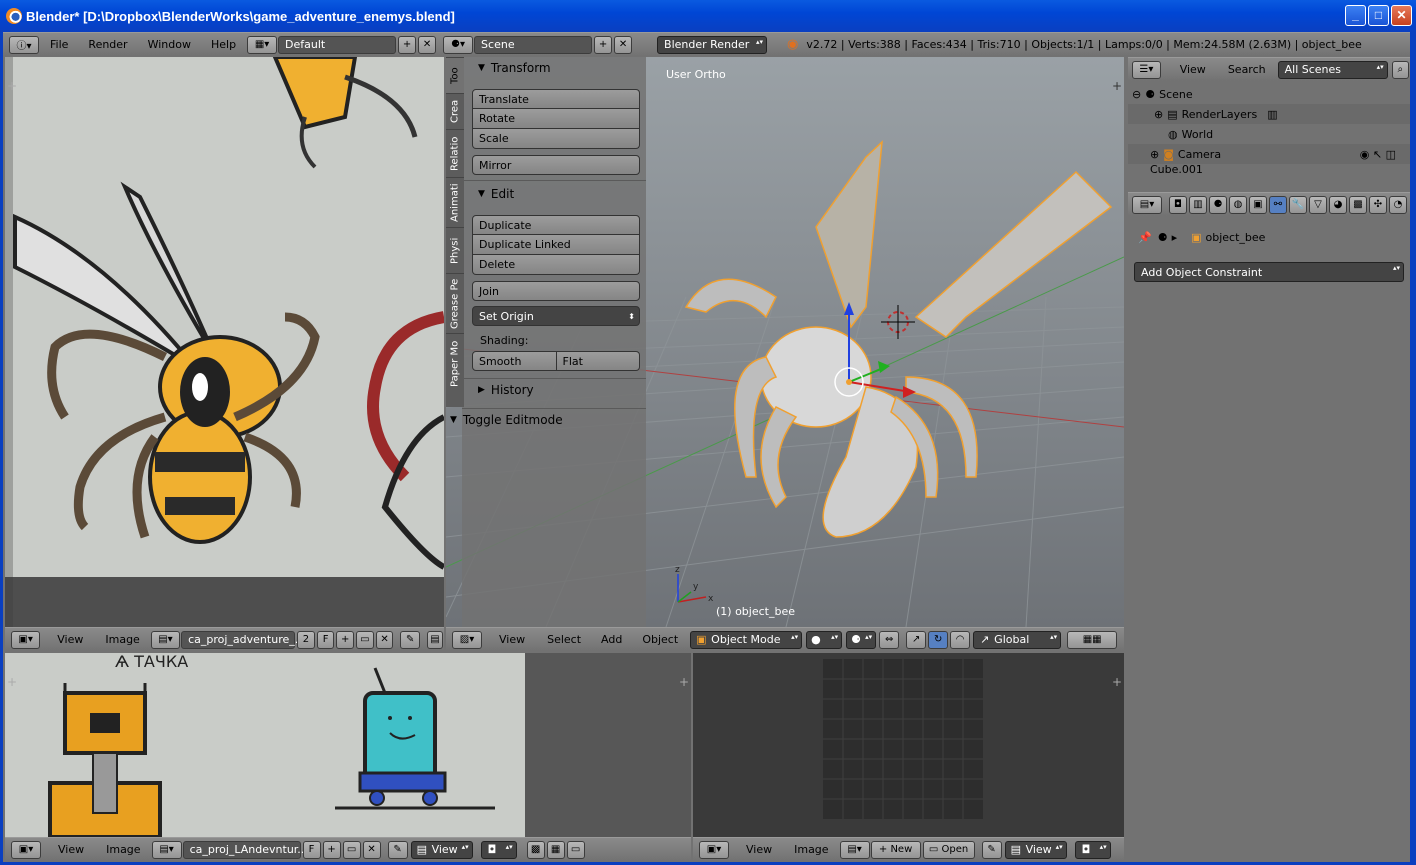 This screenshot has width=1416, height=865. What do you see at coordinates (1178, 204) in the screenshot?
I see `render-tab-icon: ◘` at bounding box center [1178, 204].